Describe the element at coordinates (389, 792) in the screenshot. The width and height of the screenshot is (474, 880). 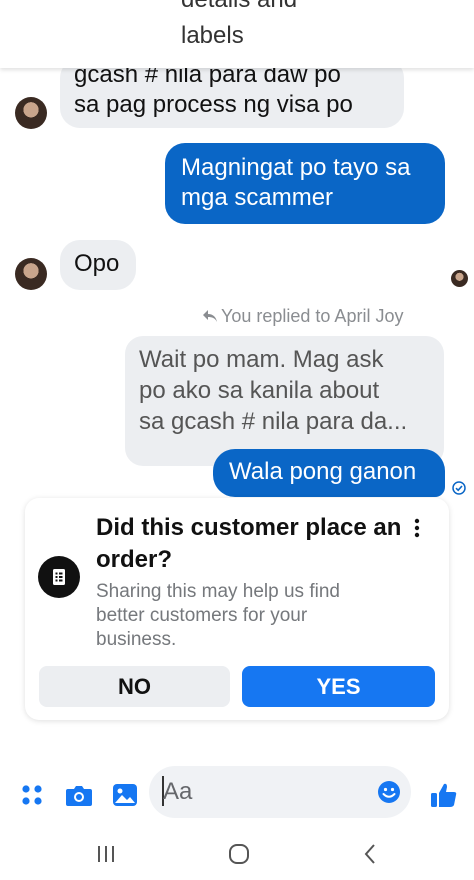
I see `emoji-icon` at that location.